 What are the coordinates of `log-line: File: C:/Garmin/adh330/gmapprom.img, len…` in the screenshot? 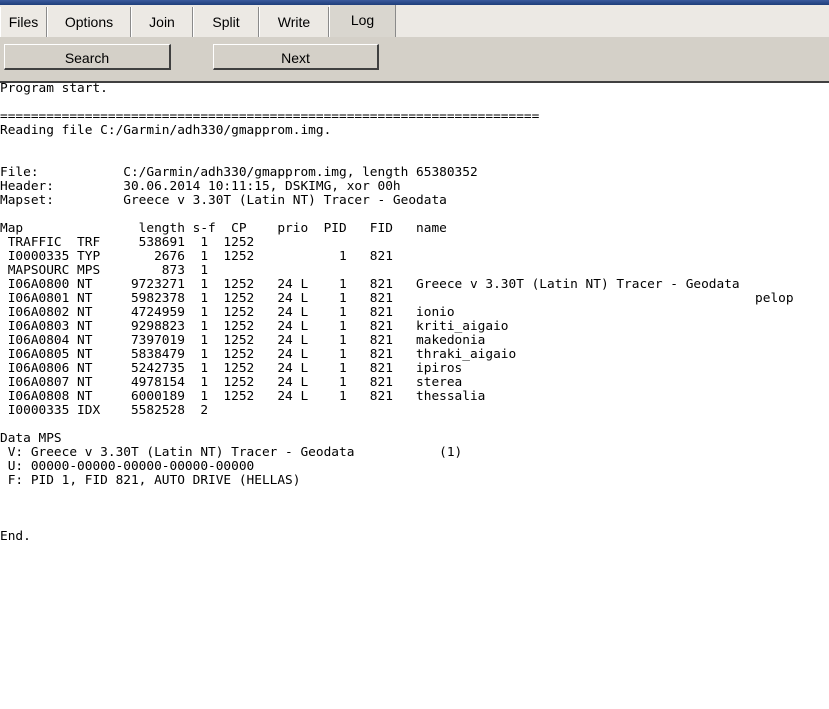 It's located at (239, 172).